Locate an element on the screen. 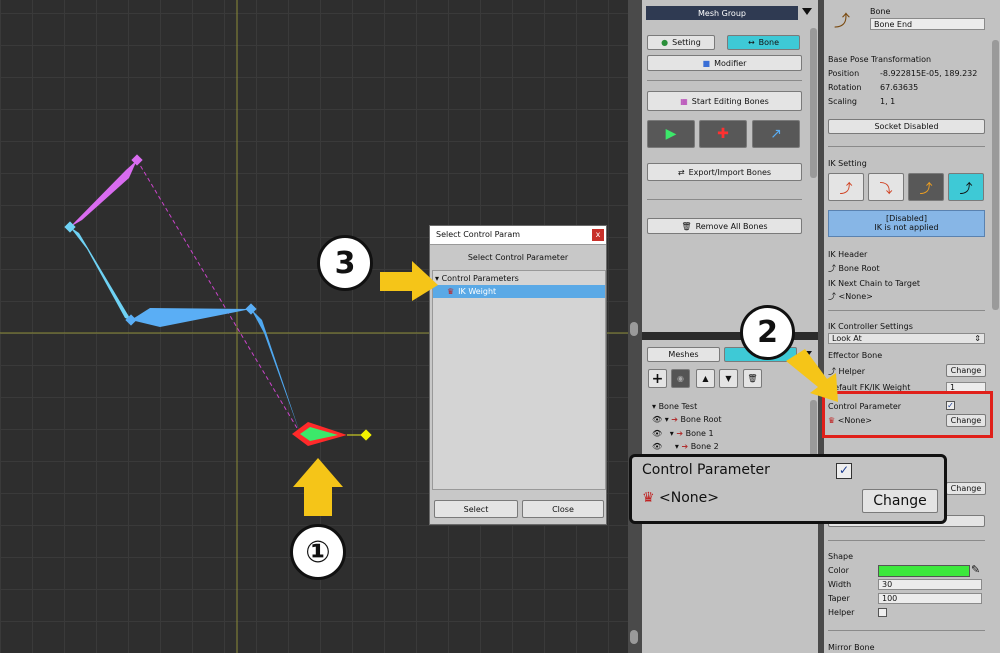  step-1-badge: ① is located at coordinates (318, 552).